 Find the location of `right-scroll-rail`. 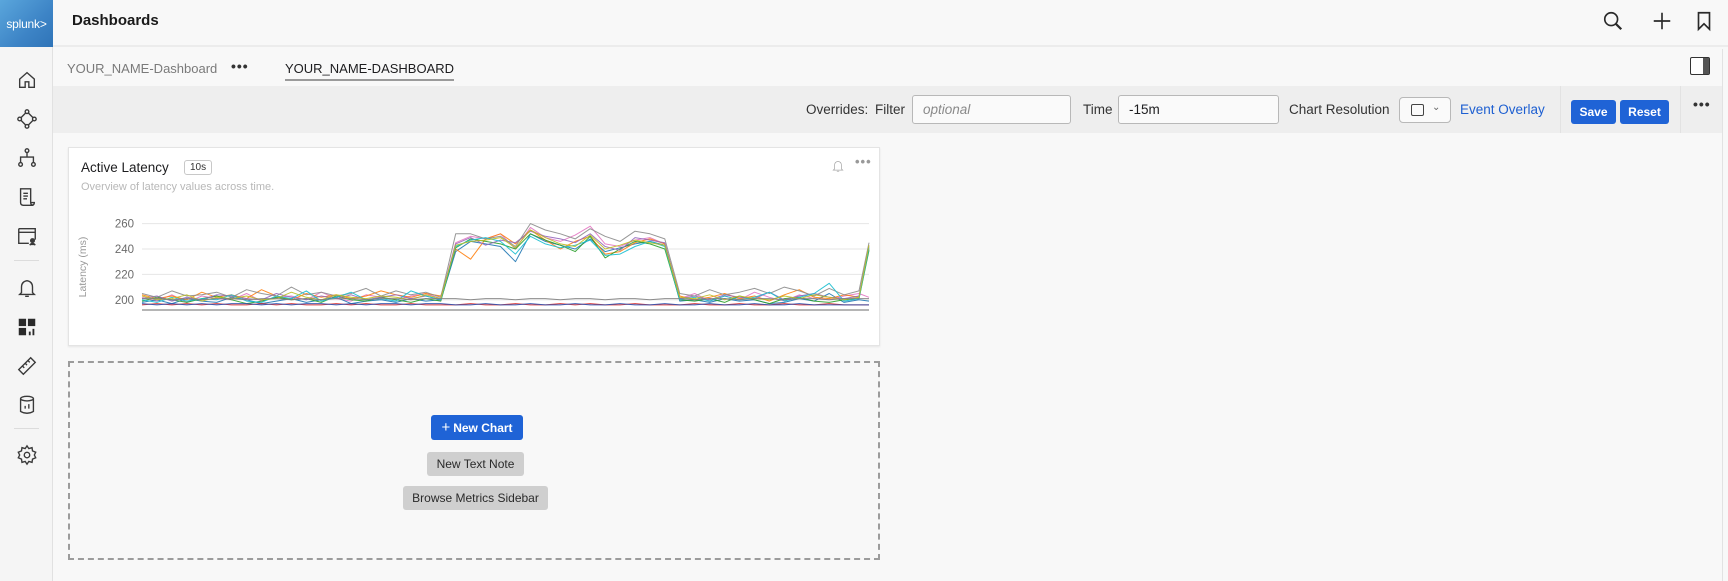

right-scroll-rail is located at coordinates (1725, 315).